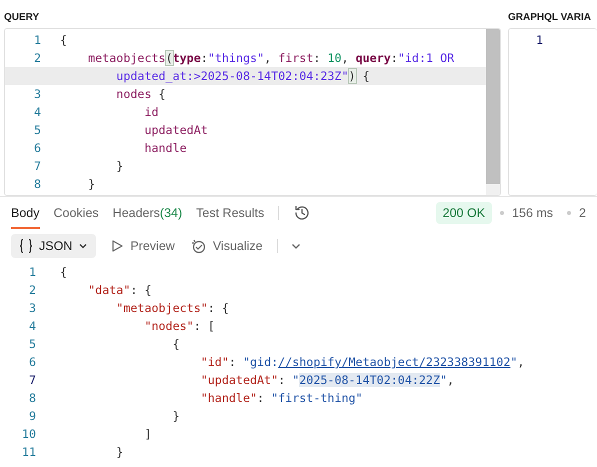 This screenshot has height=467, width=597. I want to click on code-punctuation: : [, so click(204, 326).